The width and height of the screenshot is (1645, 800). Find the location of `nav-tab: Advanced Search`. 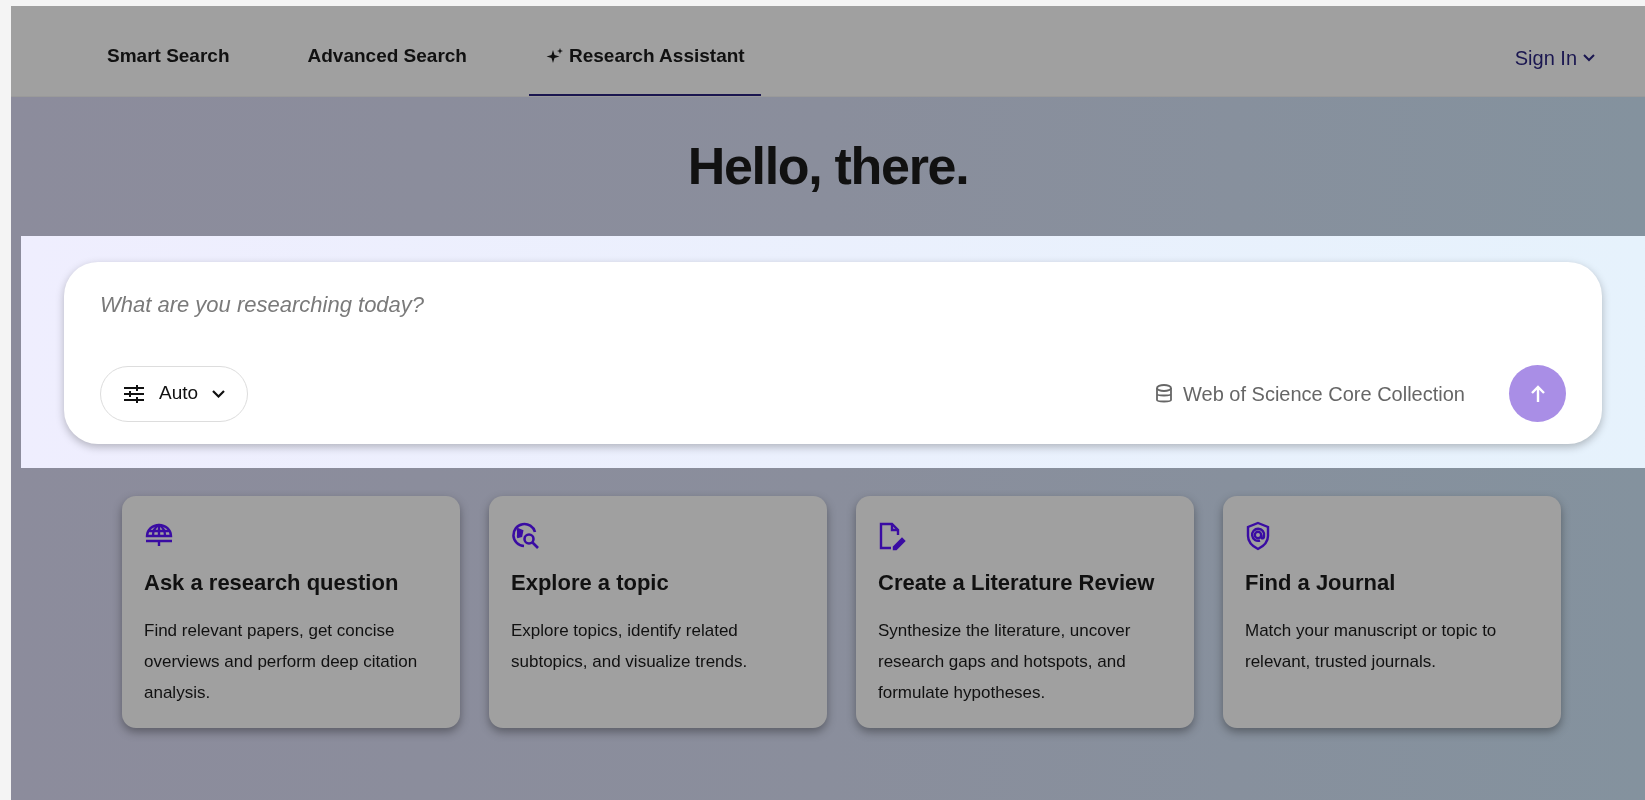

nav-tab: Advanced Search is located at coordinates (387, 57).